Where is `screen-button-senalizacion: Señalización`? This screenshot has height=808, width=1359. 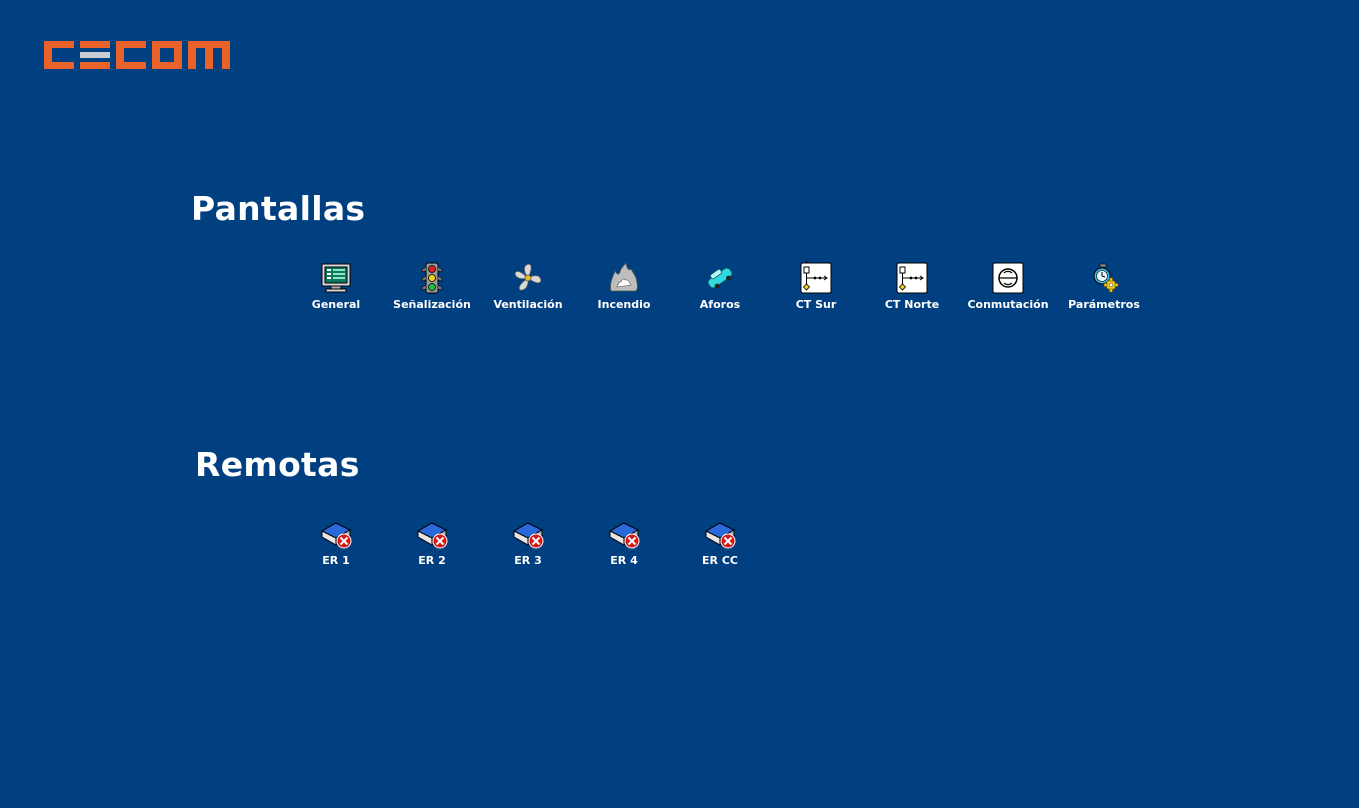 screen-button-senalizacion: Señalización is located at coordinates (432, 290).